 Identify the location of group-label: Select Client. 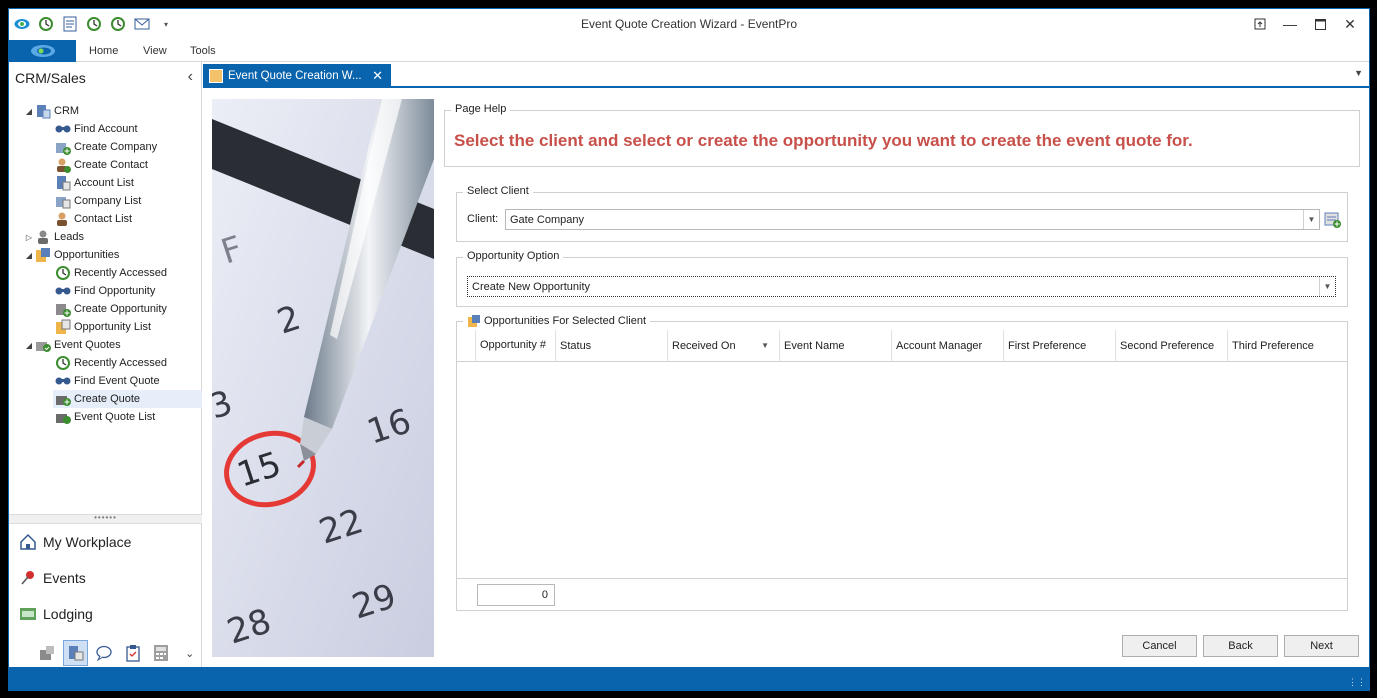
(498, 191).